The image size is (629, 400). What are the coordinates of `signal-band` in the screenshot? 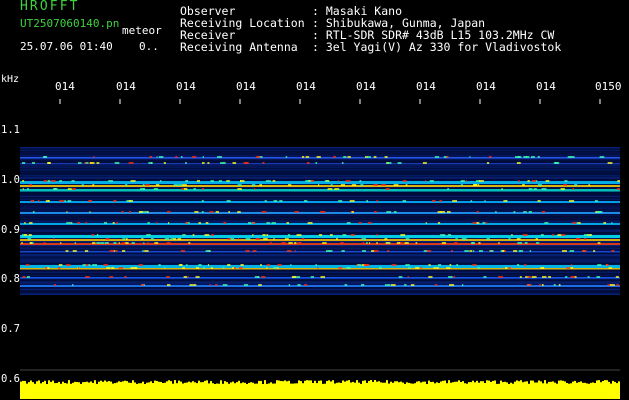 It's located at (320, 186).